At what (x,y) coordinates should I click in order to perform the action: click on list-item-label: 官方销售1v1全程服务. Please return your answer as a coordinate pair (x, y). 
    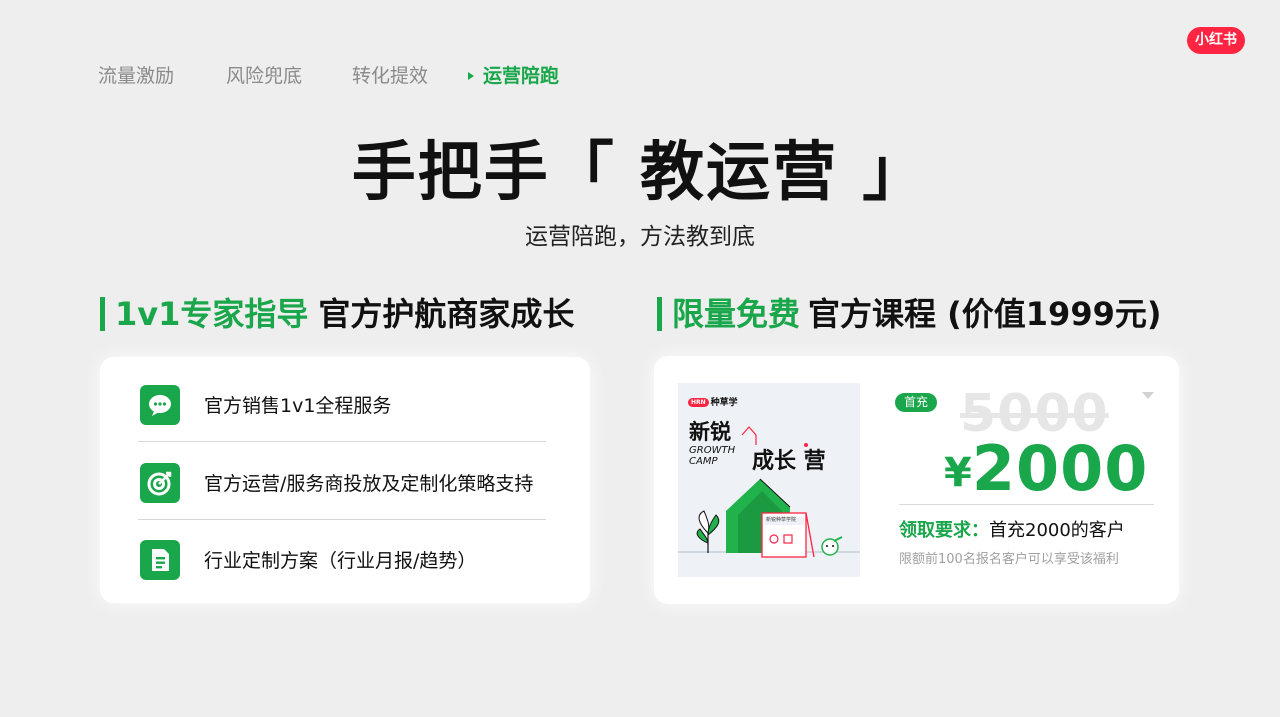
    Looking at the image, I should click on (298, 406).